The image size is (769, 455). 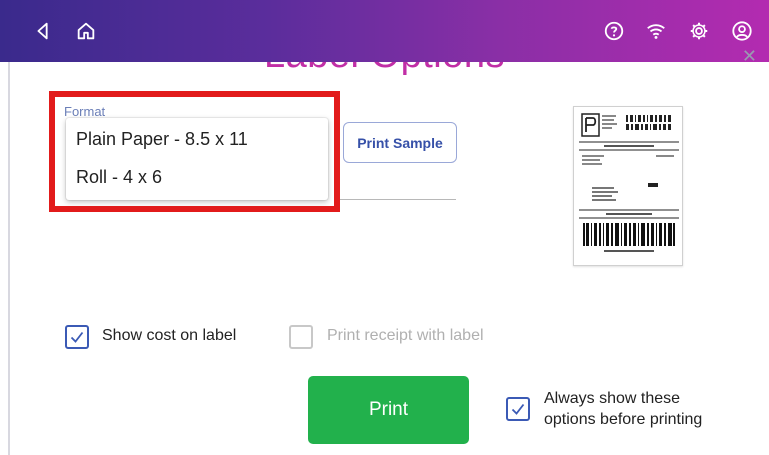 What do you see at coordinates (9, 258) in the screenshot?
I see `page-edge` at bounding box center [9, 258].